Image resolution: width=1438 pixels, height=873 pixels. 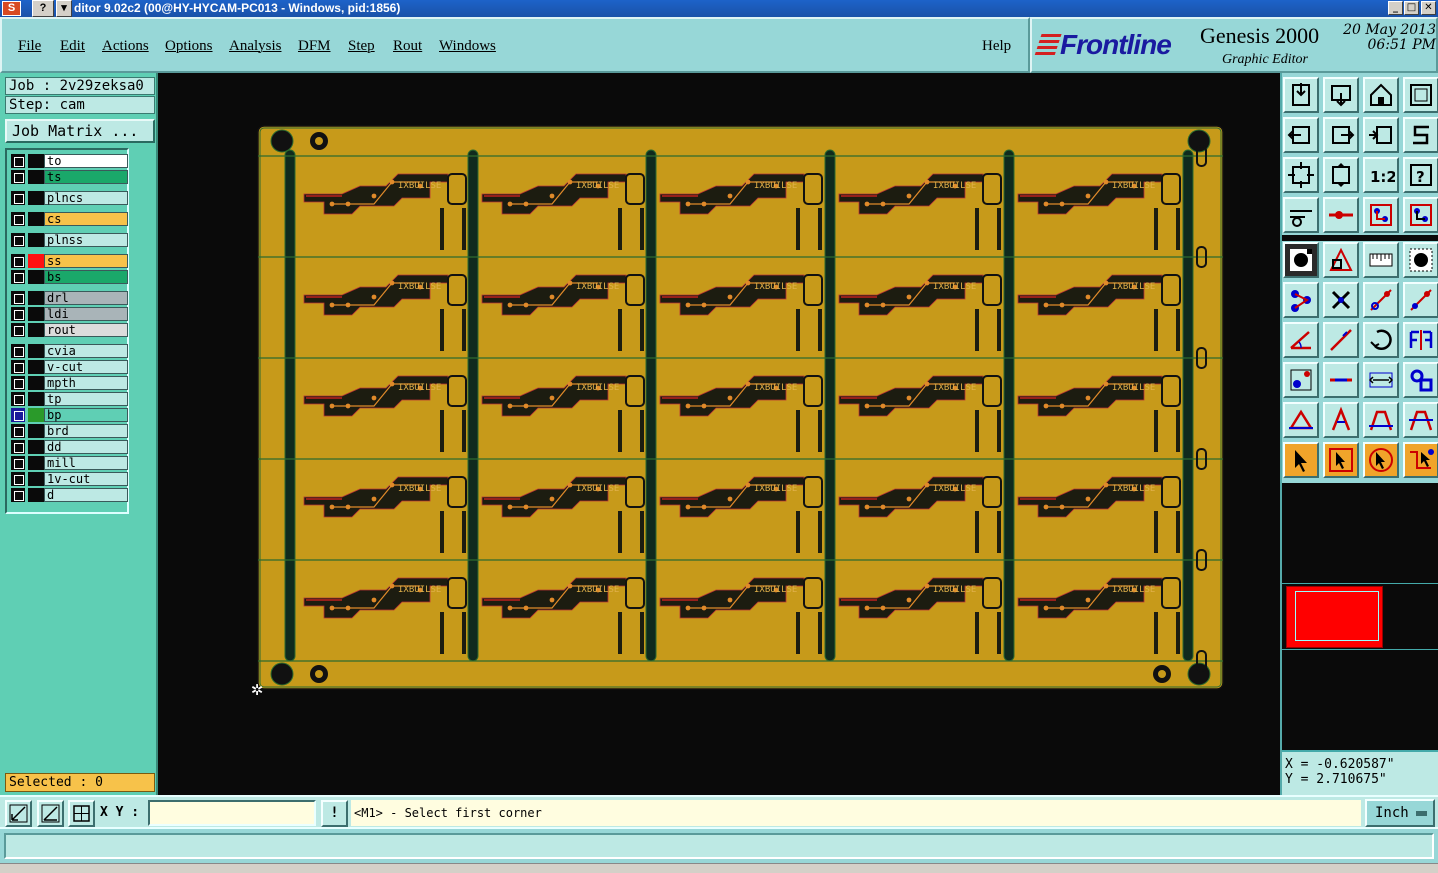 I want to click on layer-name: rout, so click(x=86, y=330).